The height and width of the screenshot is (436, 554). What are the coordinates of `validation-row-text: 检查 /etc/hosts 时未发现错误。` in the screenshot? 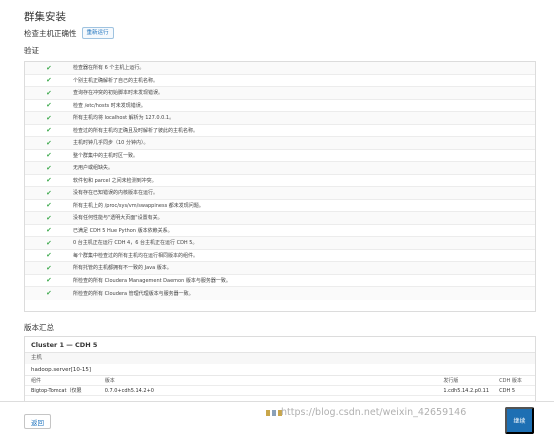 It's located at (109, 105).